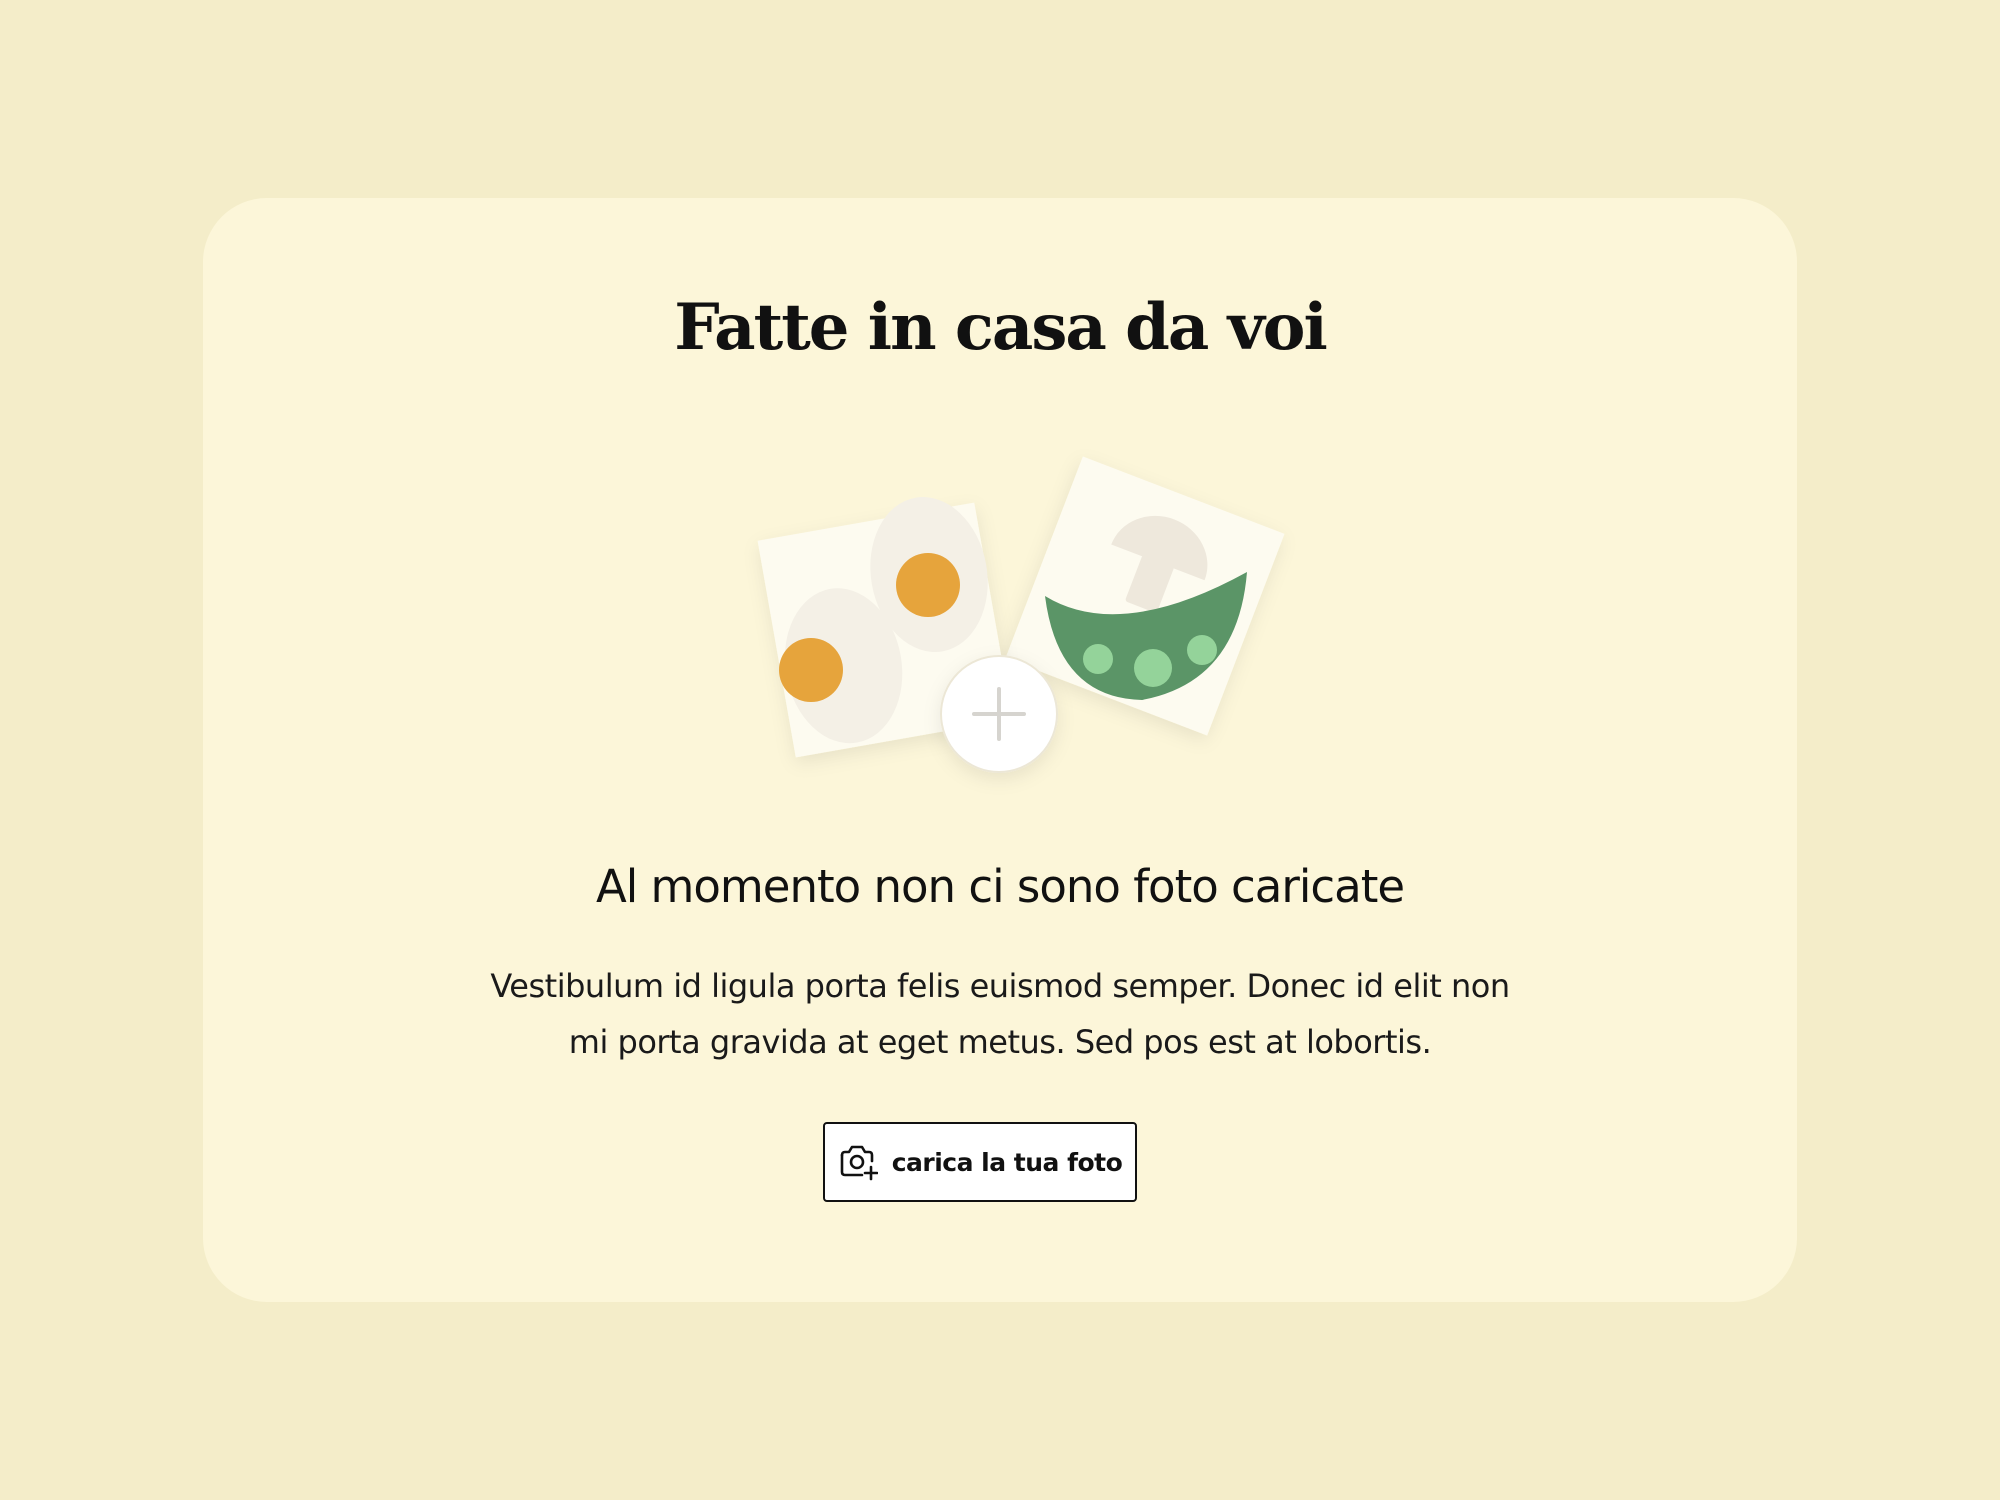  What do you see at coordinates (928, 585) in the screenshot?
I see `yolk-right` at bounding box center [928, 585].